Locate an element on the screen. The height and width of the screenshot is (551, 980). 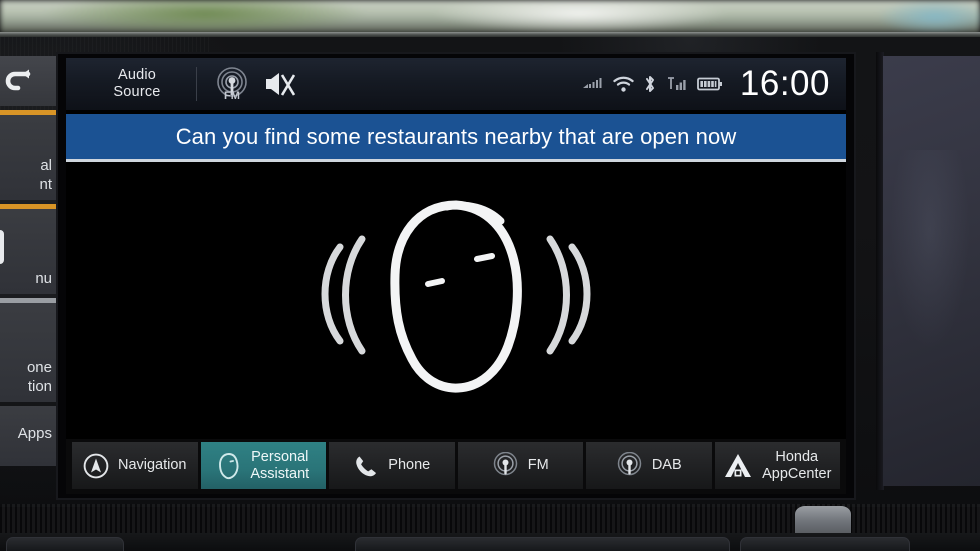
cellular-roam-icon is located at coordinates (592, 83).